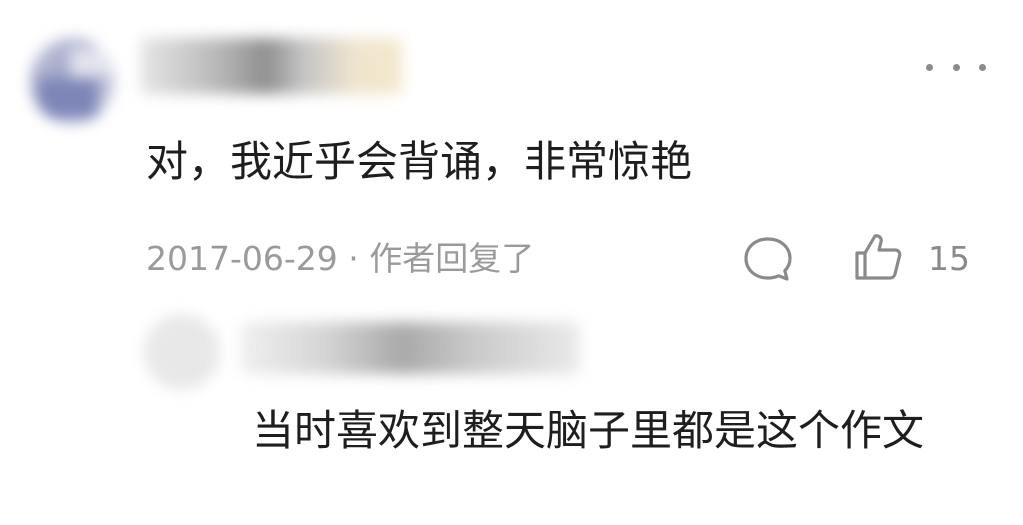  Describe the element at coordinates (588, 430) in the screenshot. I see `reply-text: 当时喜欢到整天脑子里都是这个作文` at that location.